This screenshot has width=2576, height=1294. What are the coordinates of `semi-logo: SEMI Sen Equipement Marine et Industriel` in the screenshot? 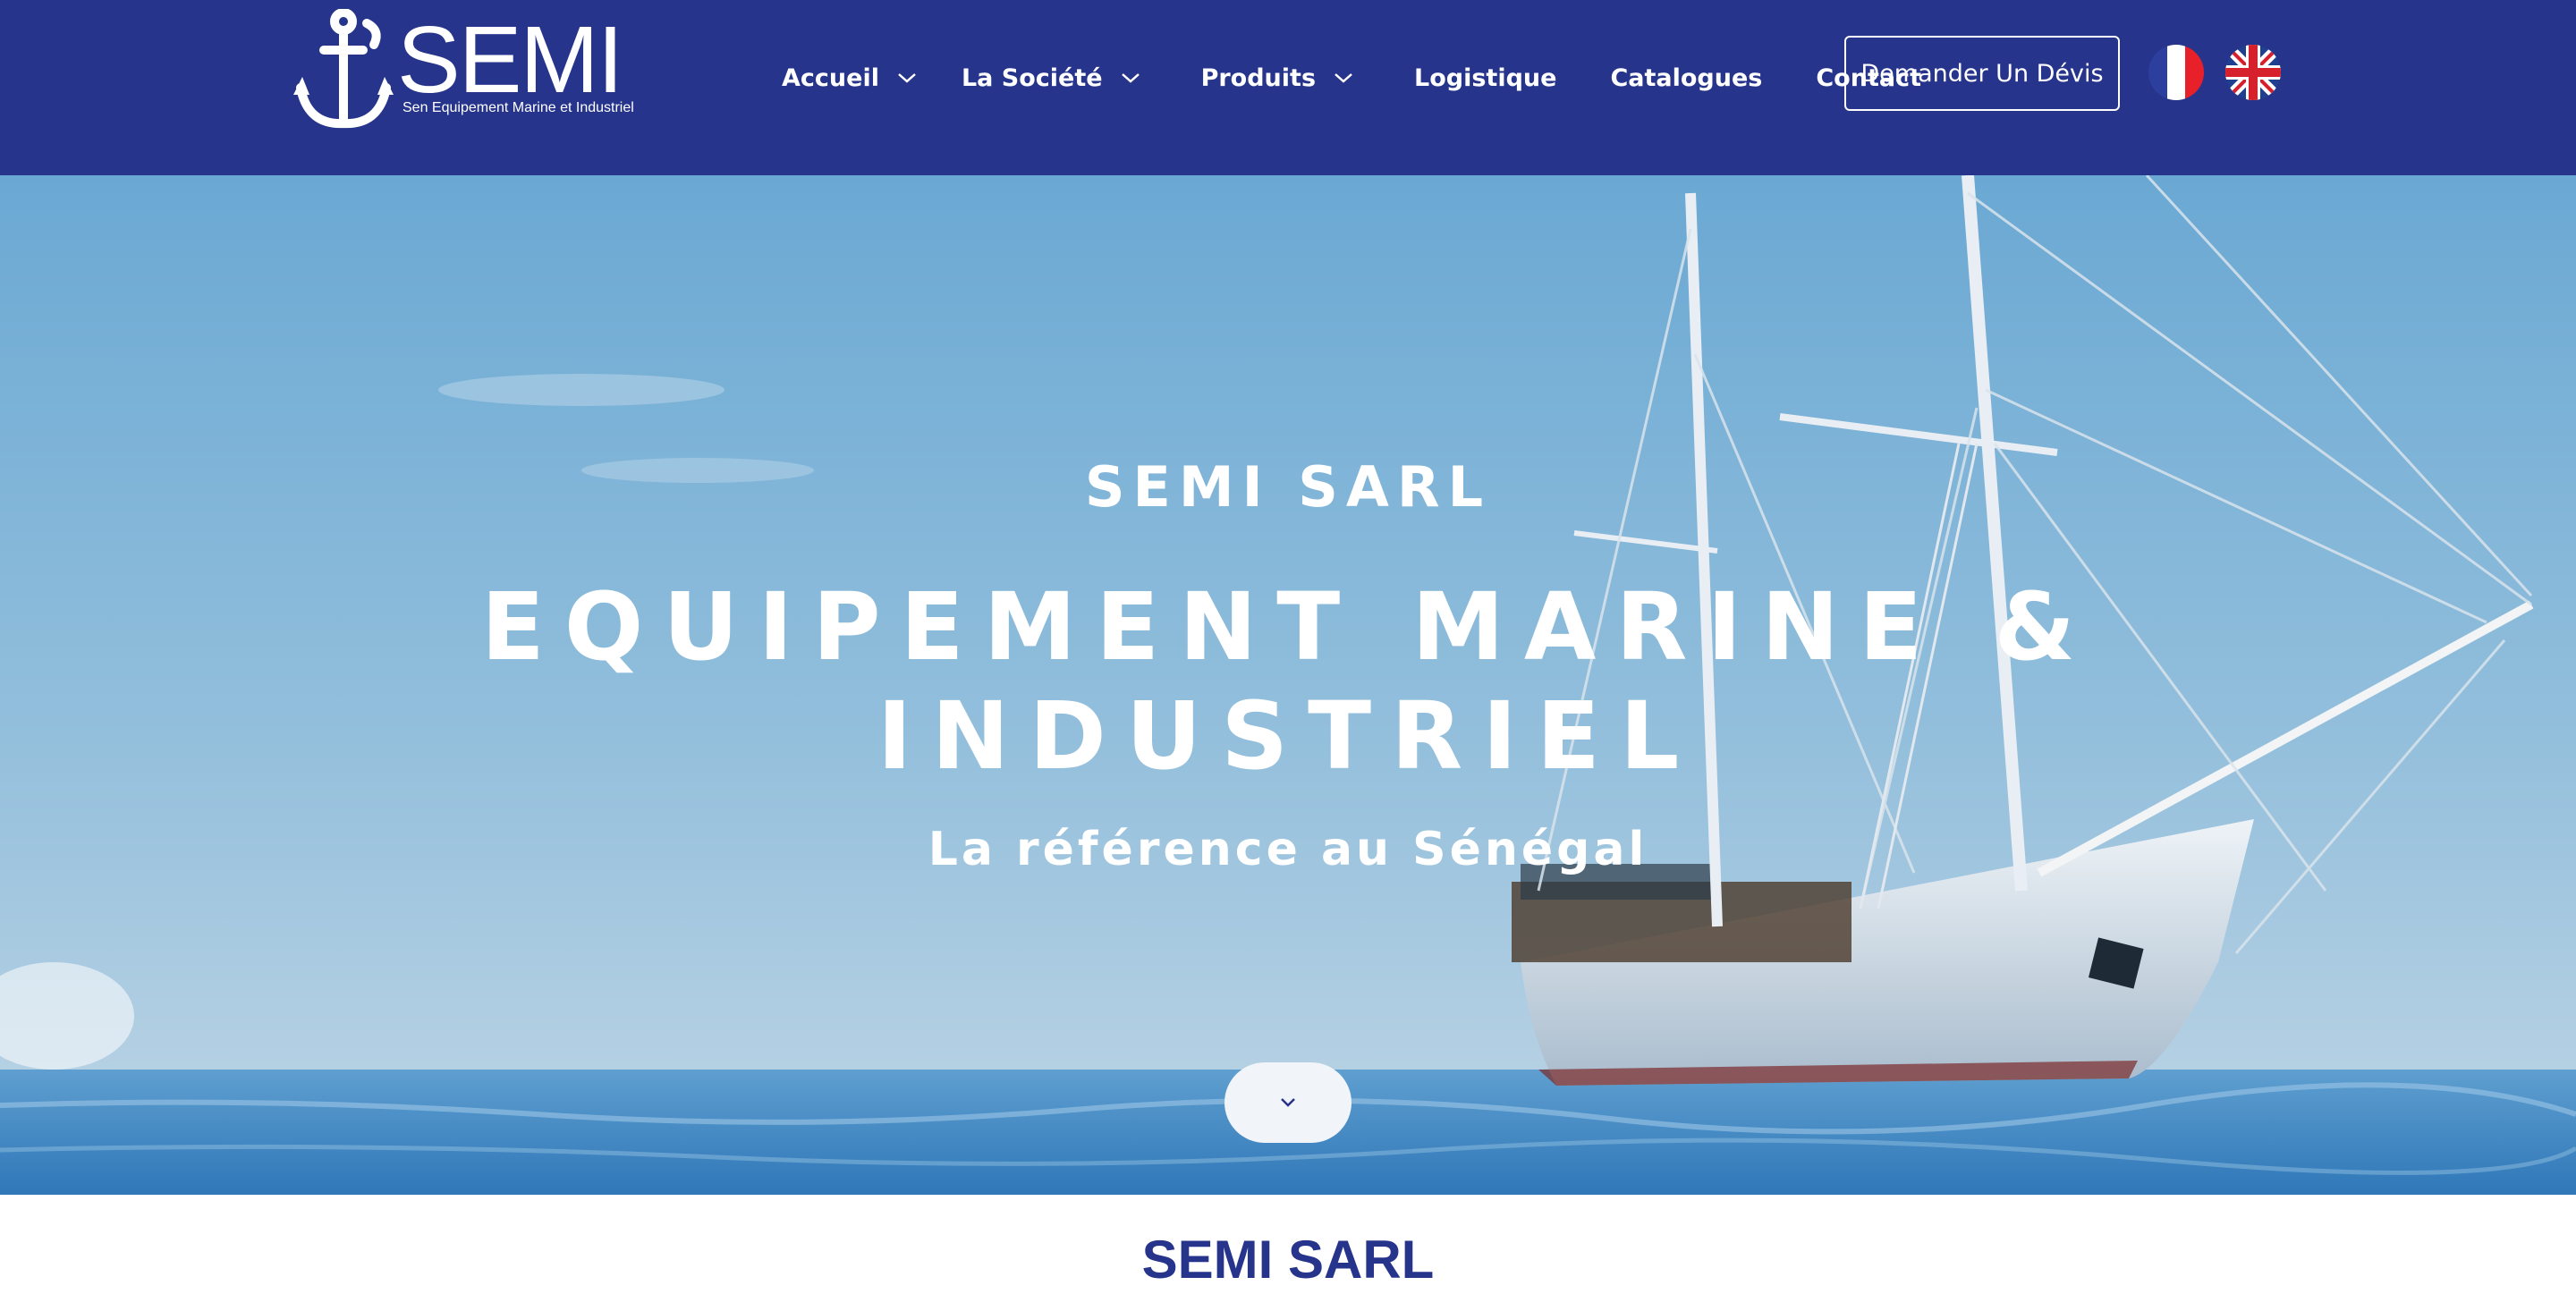 It's located at (466, 71).